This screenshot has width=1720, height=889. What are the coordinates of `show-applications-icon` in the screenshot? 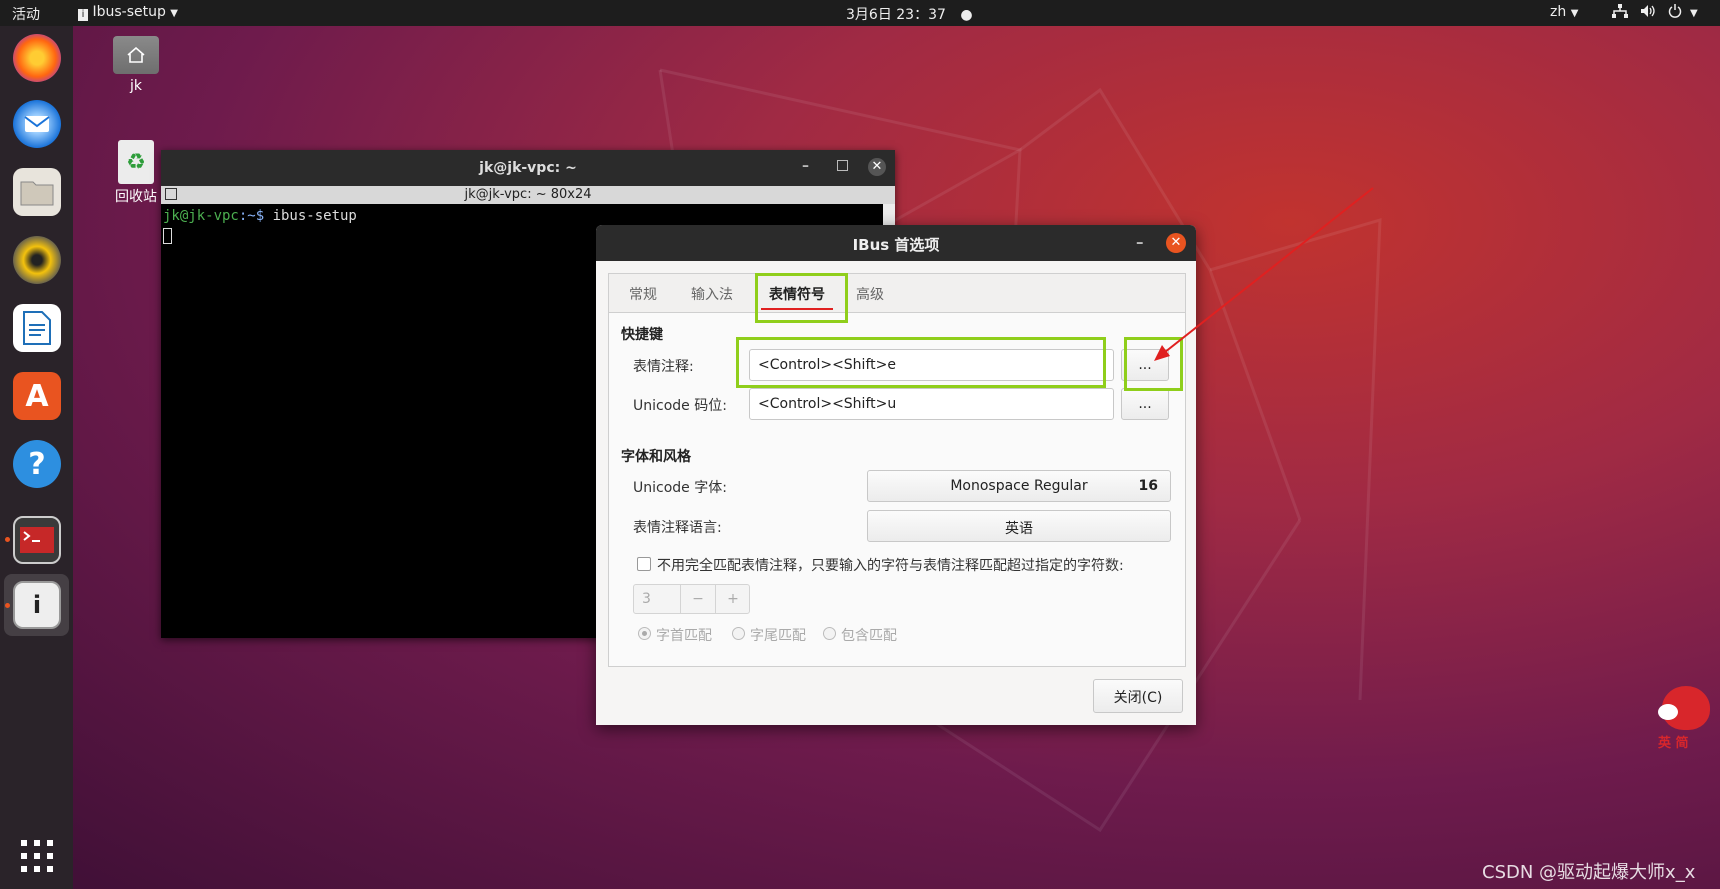 It's located at (37, 856).